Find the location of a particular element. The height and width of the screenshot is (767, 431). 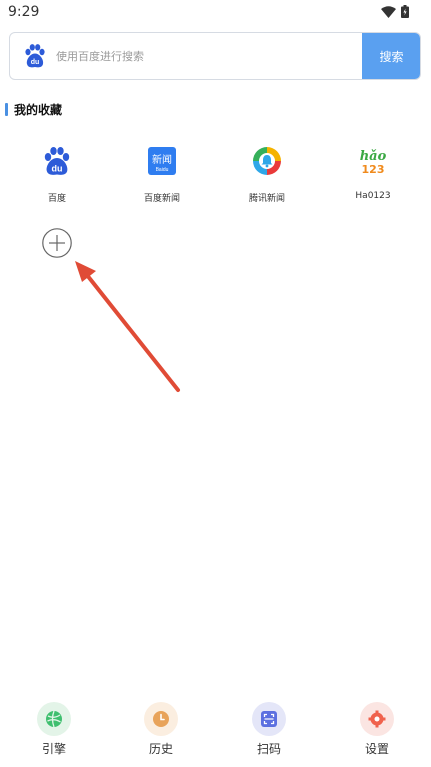

favorite-label: 腾讯新闻 is located at coordinates (266, 199).